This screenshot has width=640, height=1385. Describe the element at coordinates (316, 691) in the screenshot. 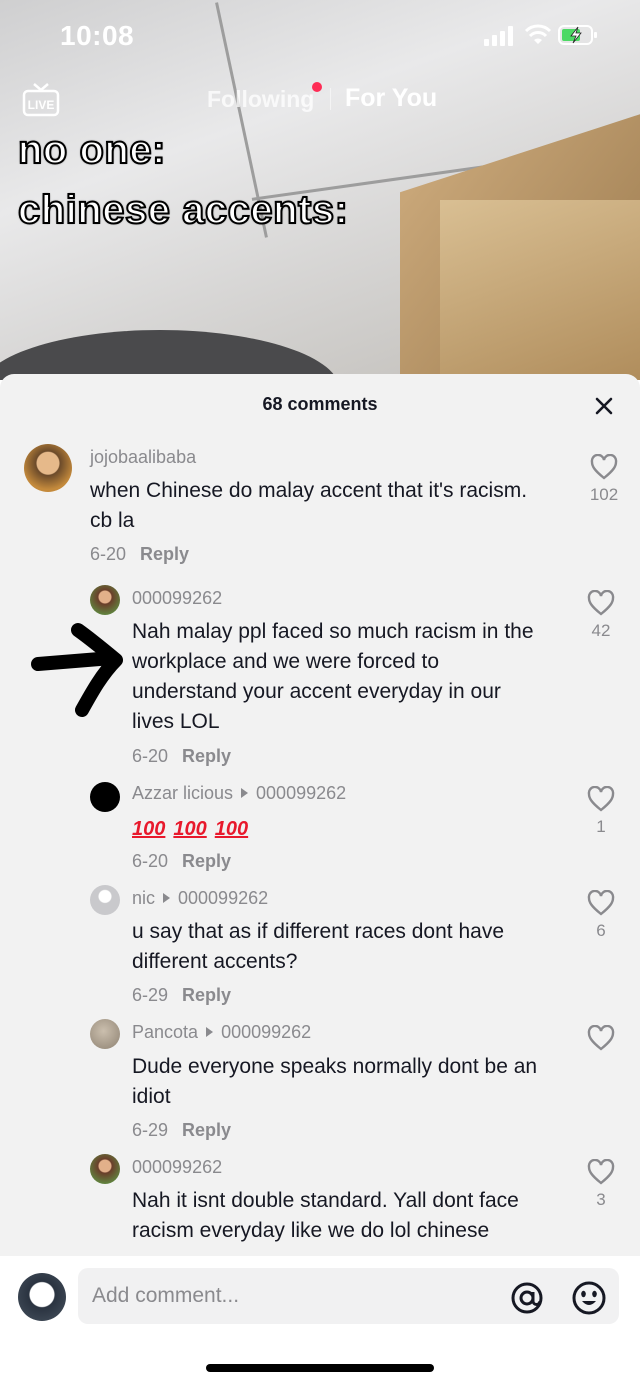

I see `comment-text-line: understand your accent everyday in our` at that location.